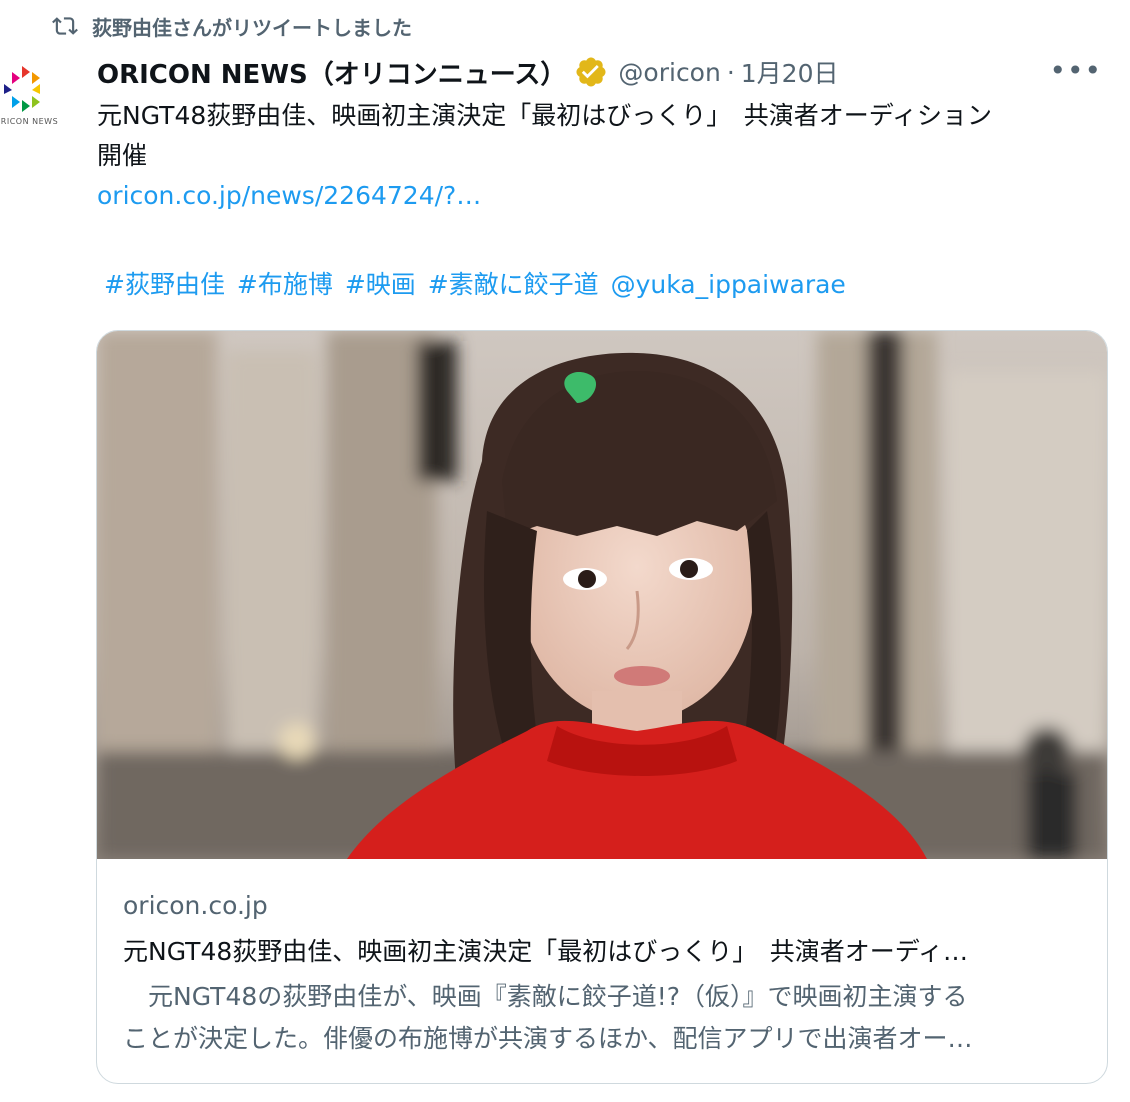  Describe the element at coordinates (790, 72) in the screenshot. I see `tweet-date: 1月20日` at that location.